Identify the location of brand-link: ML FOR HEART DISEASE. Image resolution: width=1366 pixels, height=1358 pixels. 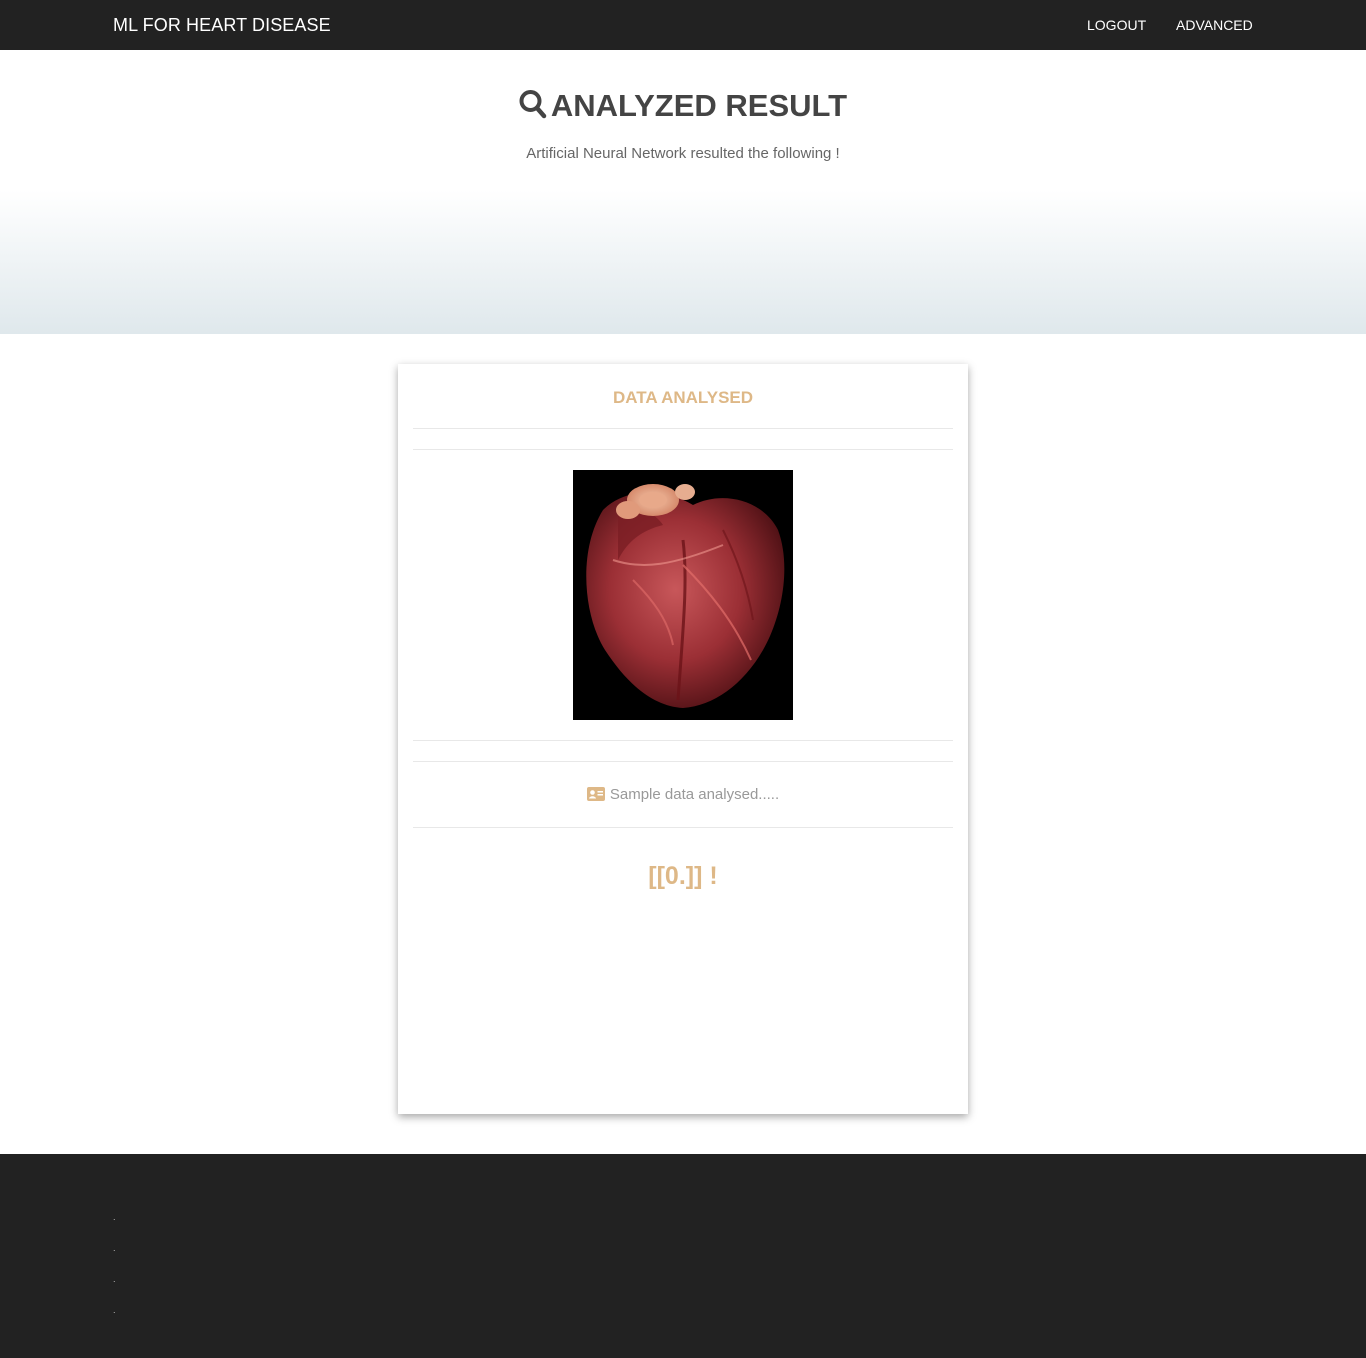
(222, 25).